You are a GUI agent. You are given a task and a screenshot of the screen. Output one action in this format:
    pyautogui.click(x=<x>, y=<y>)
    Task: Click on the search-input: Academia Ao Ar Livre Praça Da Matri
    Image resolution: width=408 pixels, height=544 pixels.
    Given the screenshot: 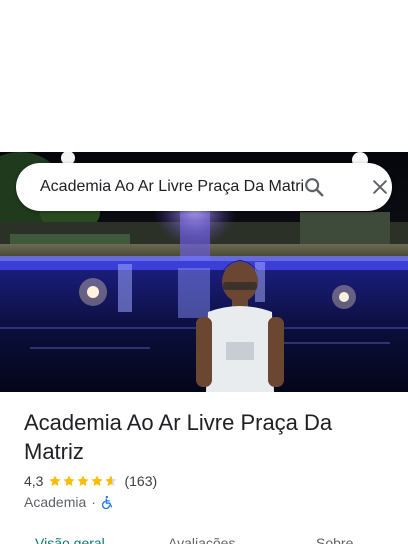 What is the action you would take?
    pyautogui.click(x=172, y=187)
    